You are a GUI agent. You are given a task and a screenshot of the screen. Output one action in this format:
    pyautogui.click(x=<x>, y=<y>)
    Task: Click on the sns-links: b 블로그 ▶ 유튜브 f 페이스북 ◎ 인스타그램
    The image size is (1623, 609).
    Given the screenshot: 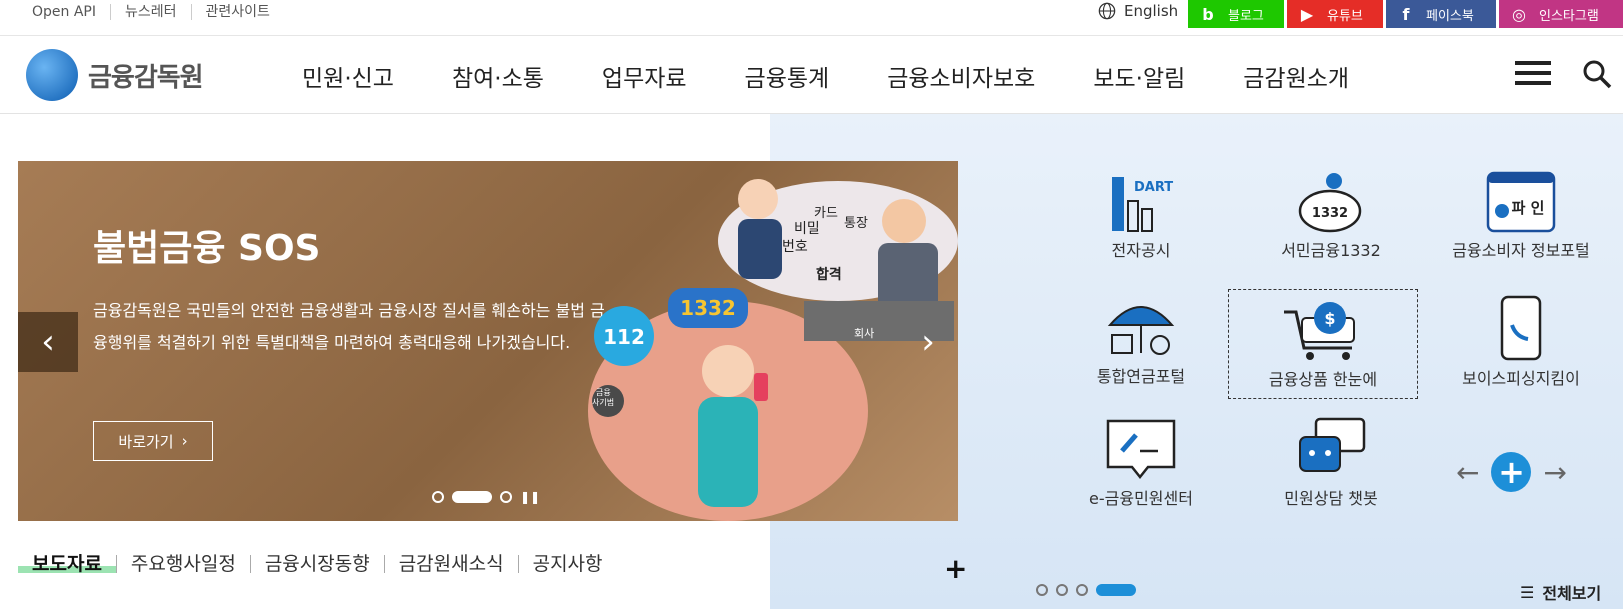 What is the action you would take?
    pyautogui.click(x=1405, y=14)
    